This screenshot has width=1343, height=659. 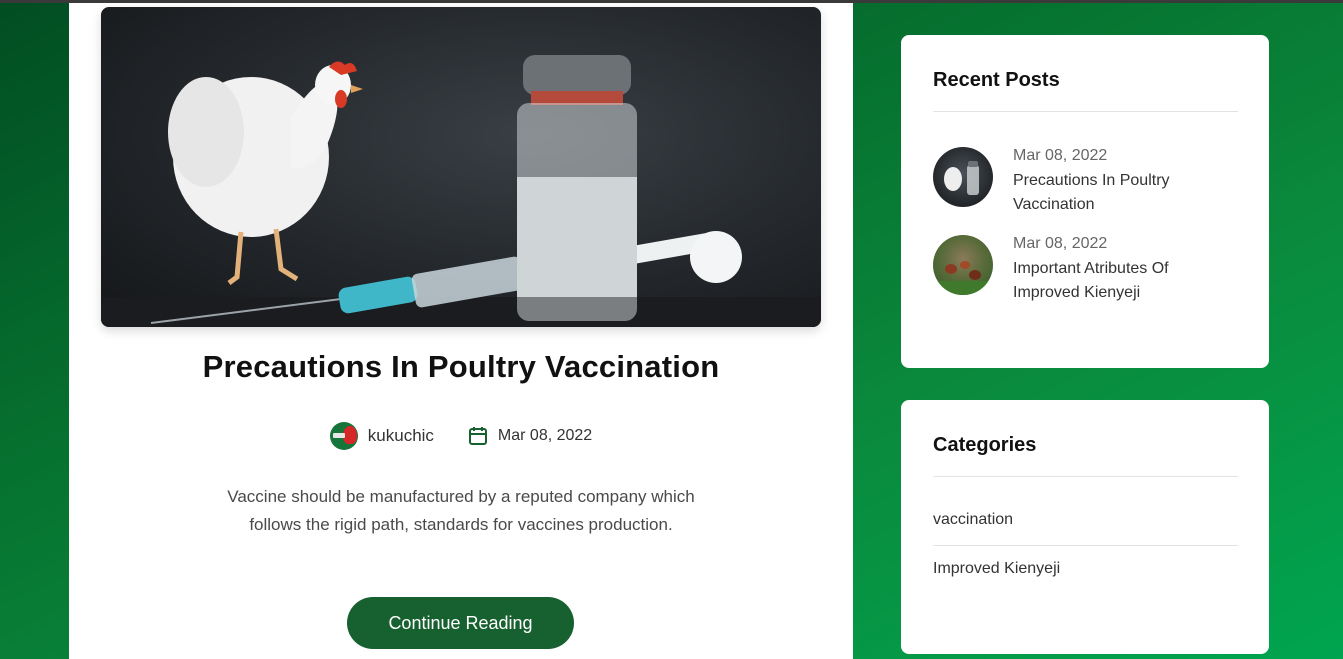 I want to click on author-meta: kukuchic, so click(x=381, y=436).